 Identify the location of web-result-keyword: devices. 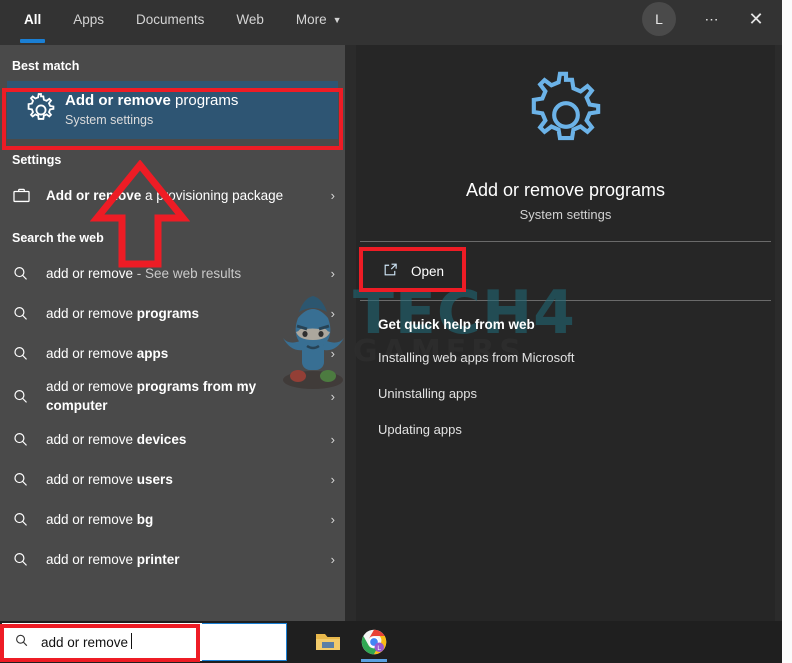
(161, 439).